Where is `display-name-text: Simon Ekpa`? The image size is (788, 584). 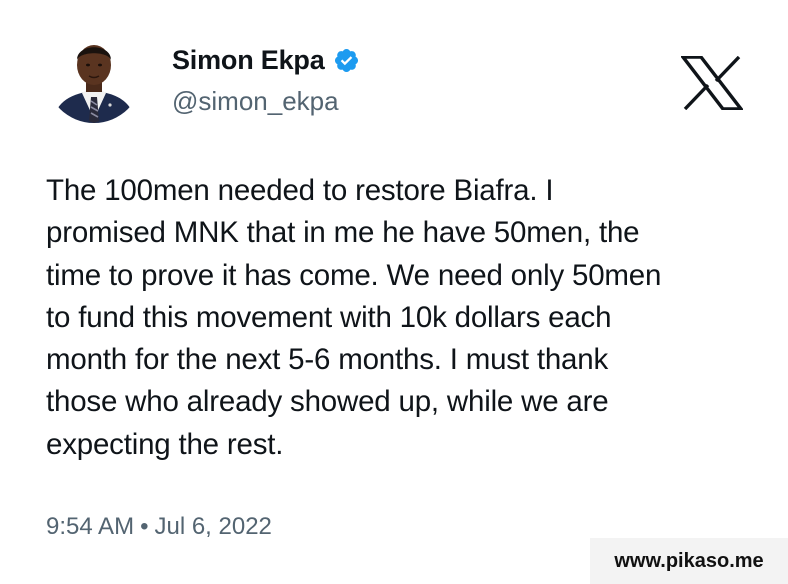 display-name-text: Simon Ekpa is located at coordinates (248, 60).